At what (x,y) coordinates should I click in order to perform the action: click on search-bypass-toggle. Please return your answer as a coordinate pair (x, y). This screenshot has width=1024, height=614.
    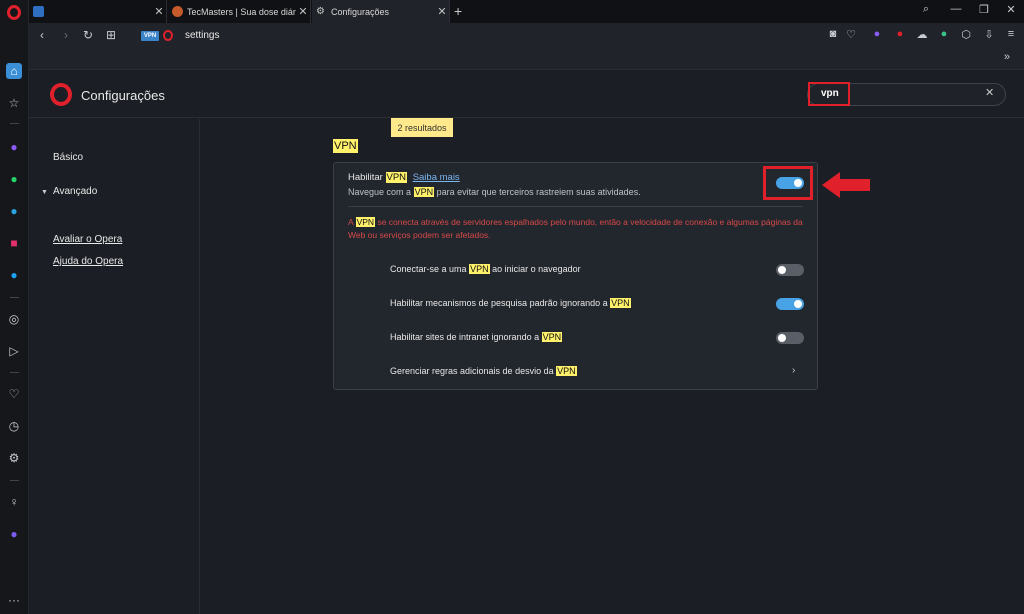
    Looking at the image, I should click on (790, 304).